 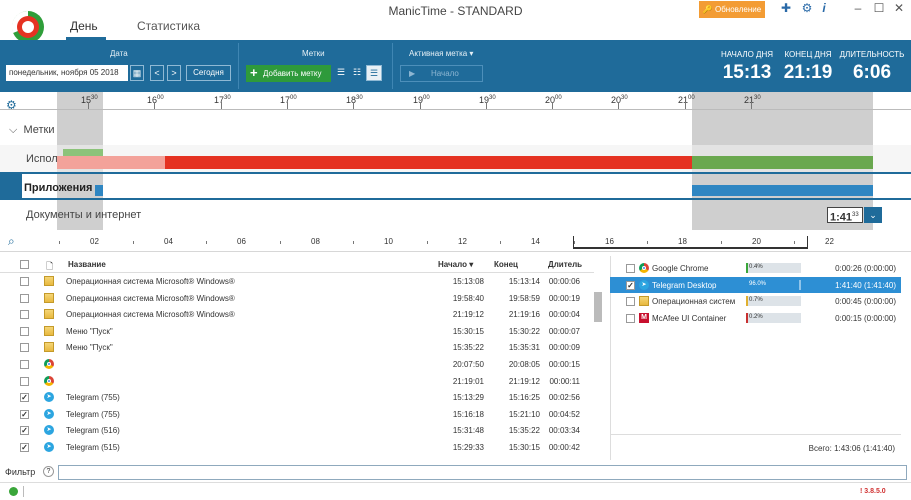 What do you see at coordinates (13, 130) in the screenshot?
I see `chevron-down-icon: ⌵` at bounding box center [13, 130].